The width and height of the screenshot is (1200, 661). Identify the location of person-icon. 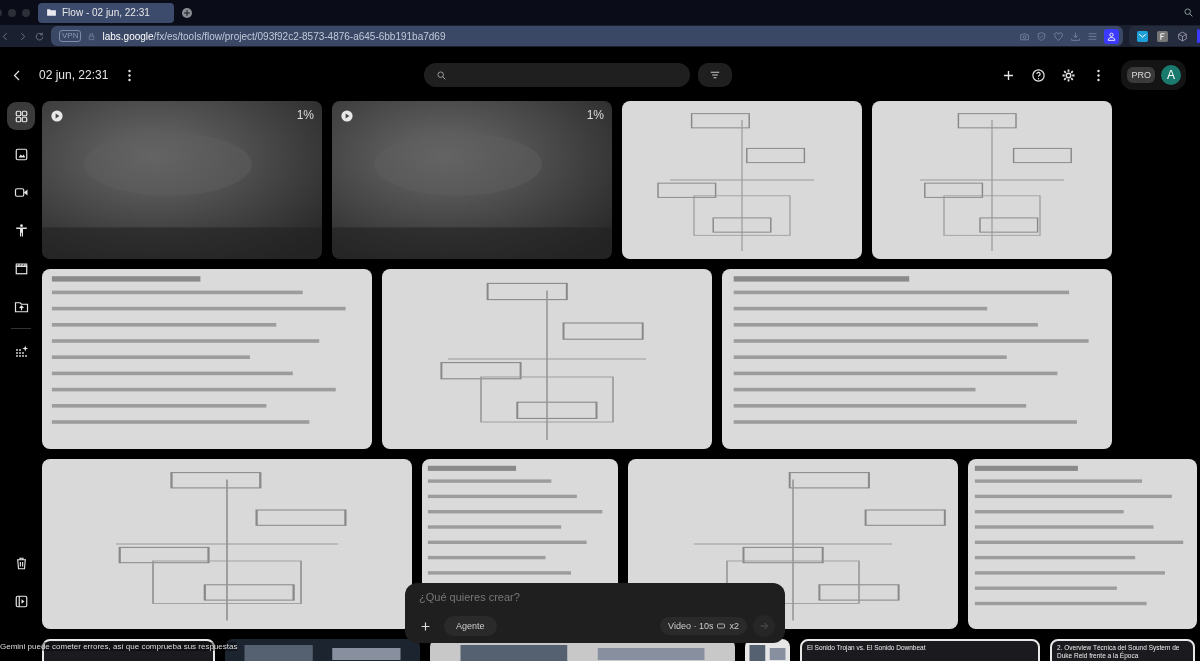
(1111, 36).